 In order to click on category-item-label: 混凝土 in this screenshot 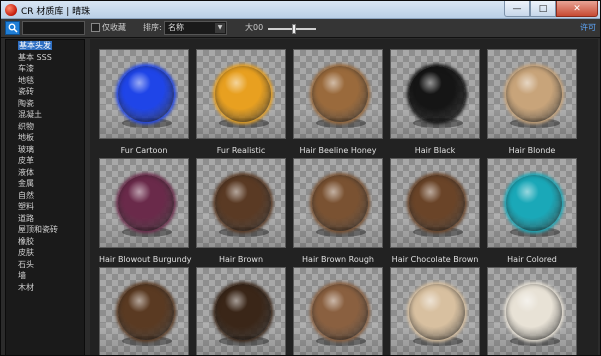, I will do `click(30, 114)`.